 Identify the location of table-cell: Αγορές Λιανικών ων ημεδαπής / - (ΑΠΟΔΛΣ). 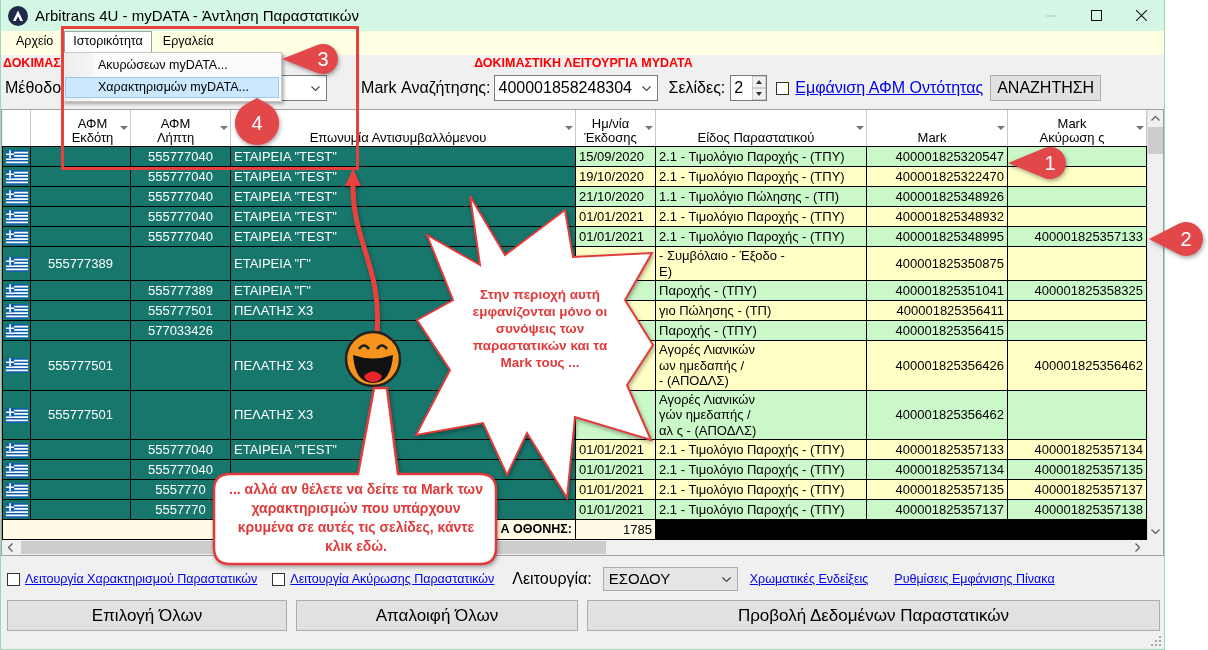
(761, 365).